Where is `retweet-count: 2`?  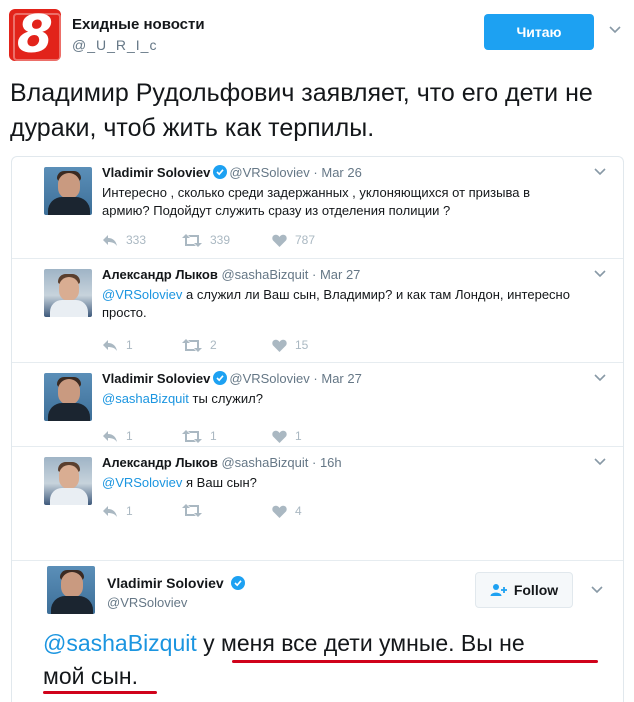
retweet-count: 2 is located at coordinates (213, 345).